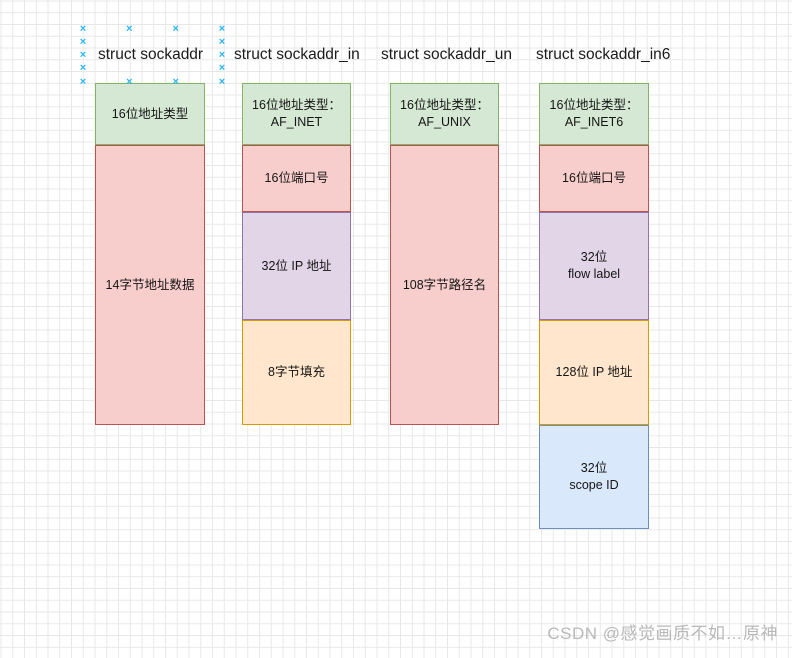  Describe the element at coordinates (594, 266) in the screenshot. I see `struct-field-box: 32位 flow label` at that location.